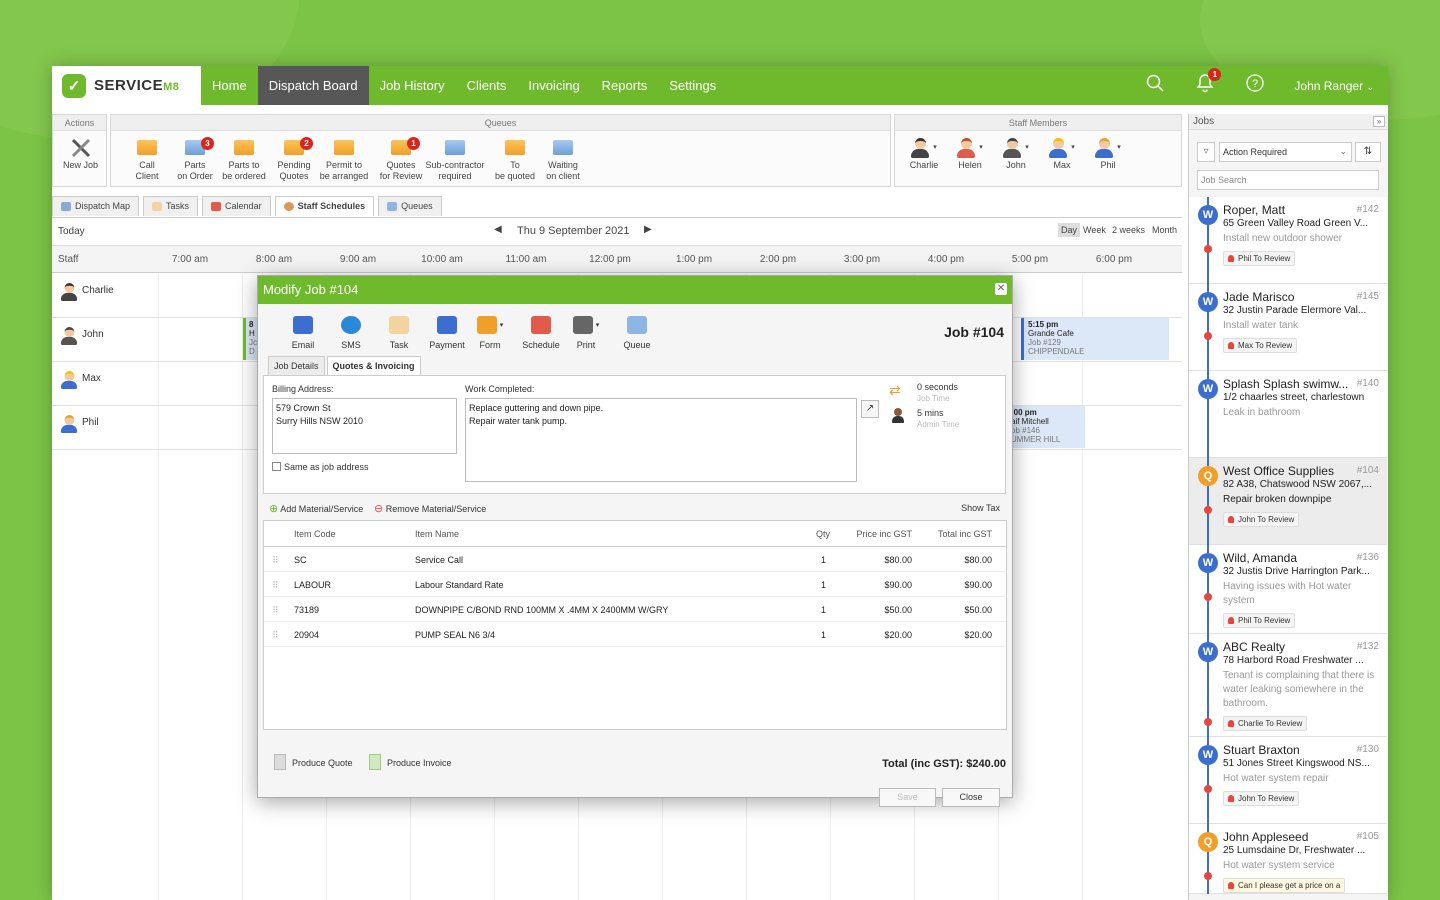 The width and height of the screenshot is (1440, 900). What do you see at coordinates (938, 424) in the screenshot?
I see `admin-time-label: Admin Time` at bounding box center [938, 424].